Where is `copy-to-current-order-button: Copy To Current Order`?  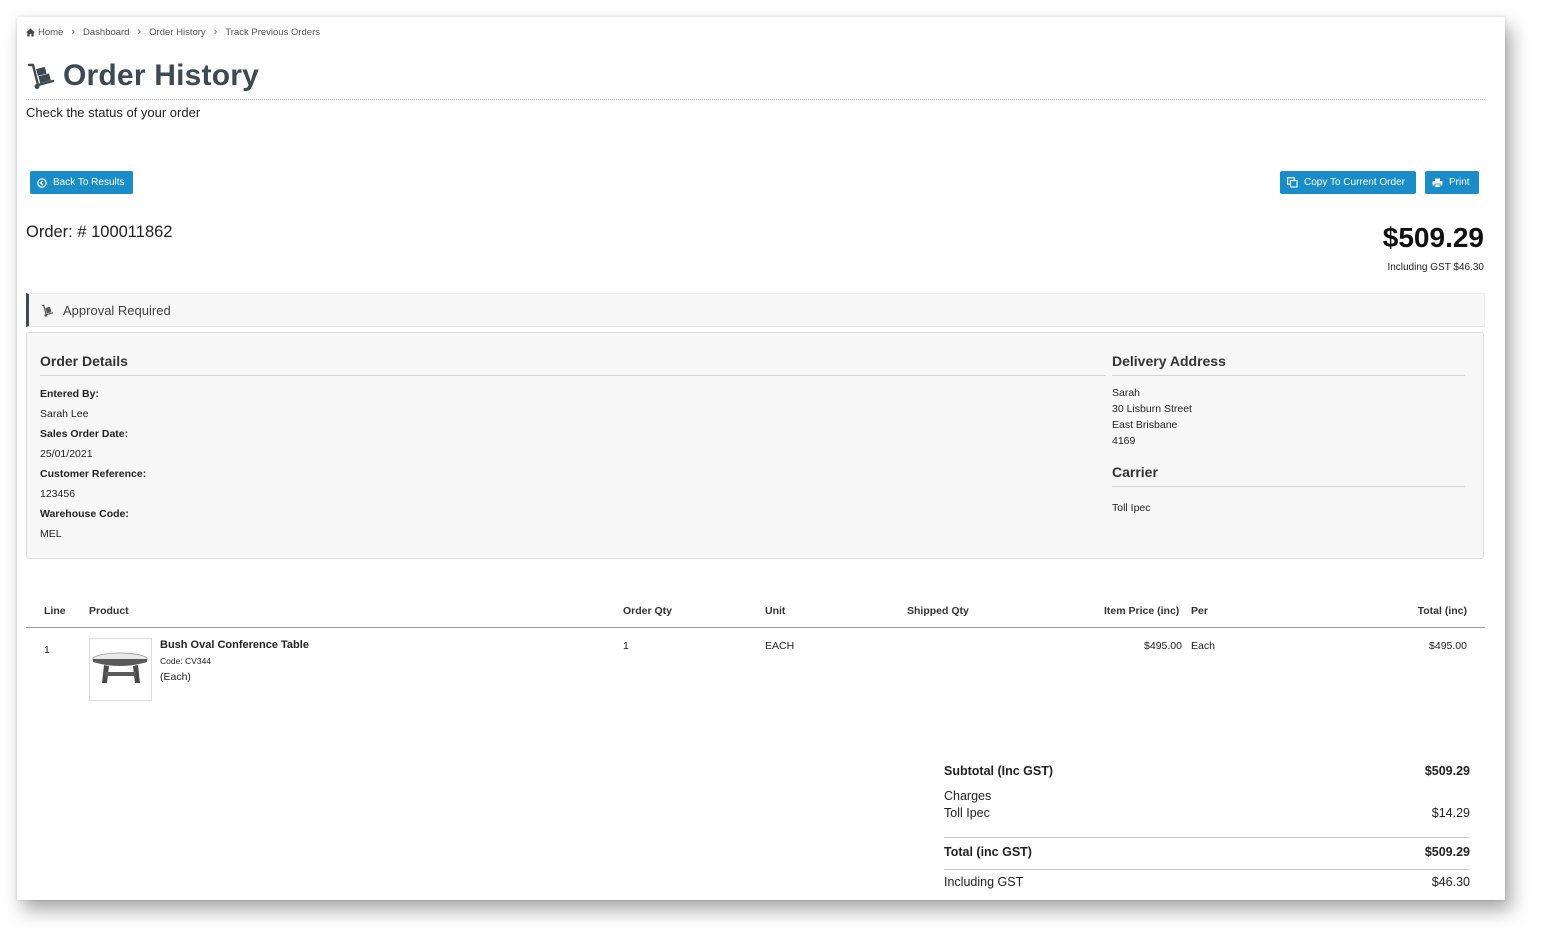 copy-to-current-order-button: Copy To Current Order is located at coordinates (1348, 182).